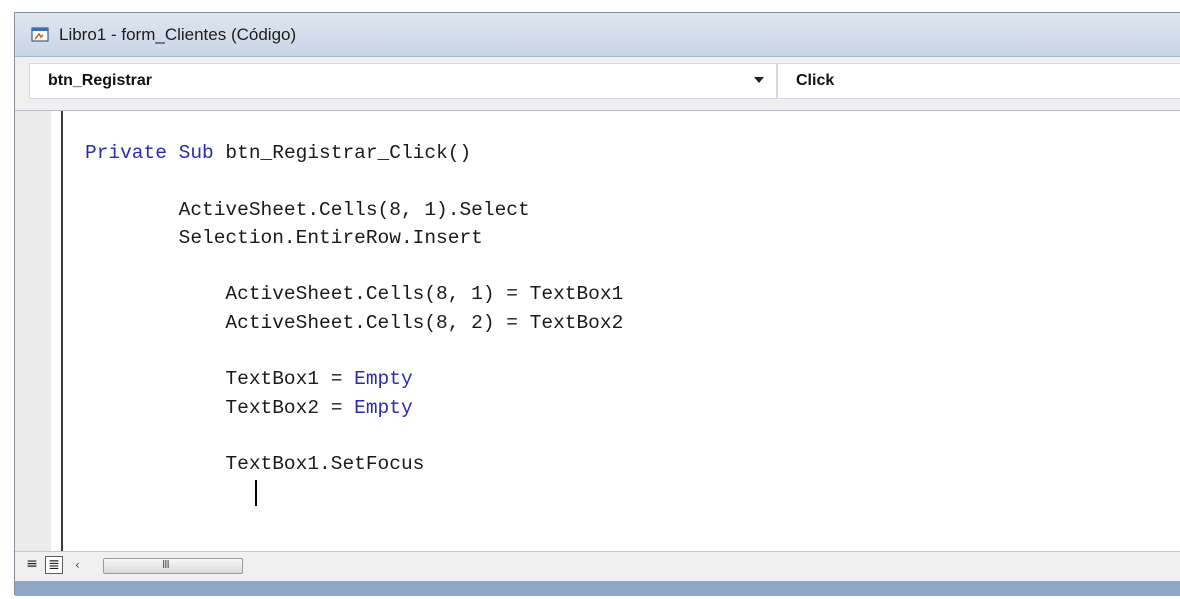 The height and width of the screenshot is (599, 1180). I want to click on text-cursor, so click(256, 493).